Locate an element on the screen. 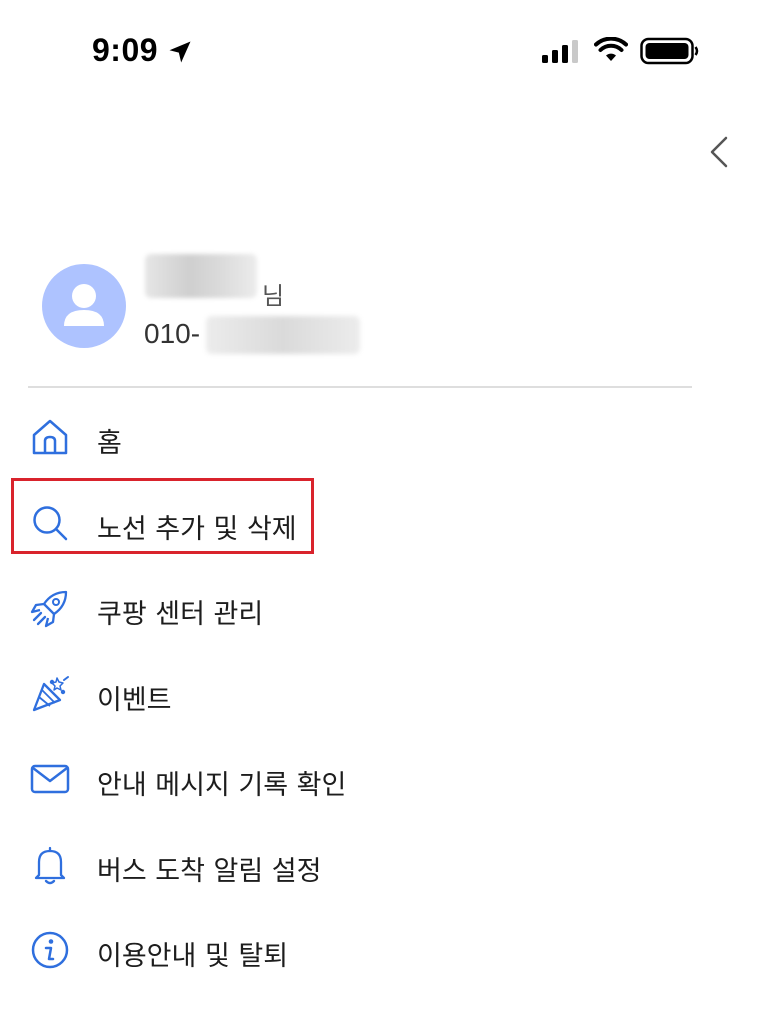 The height and width of the screenshot is (1024, 764). menu-item-label: 이벤트 is located at coordinates (134, 700).